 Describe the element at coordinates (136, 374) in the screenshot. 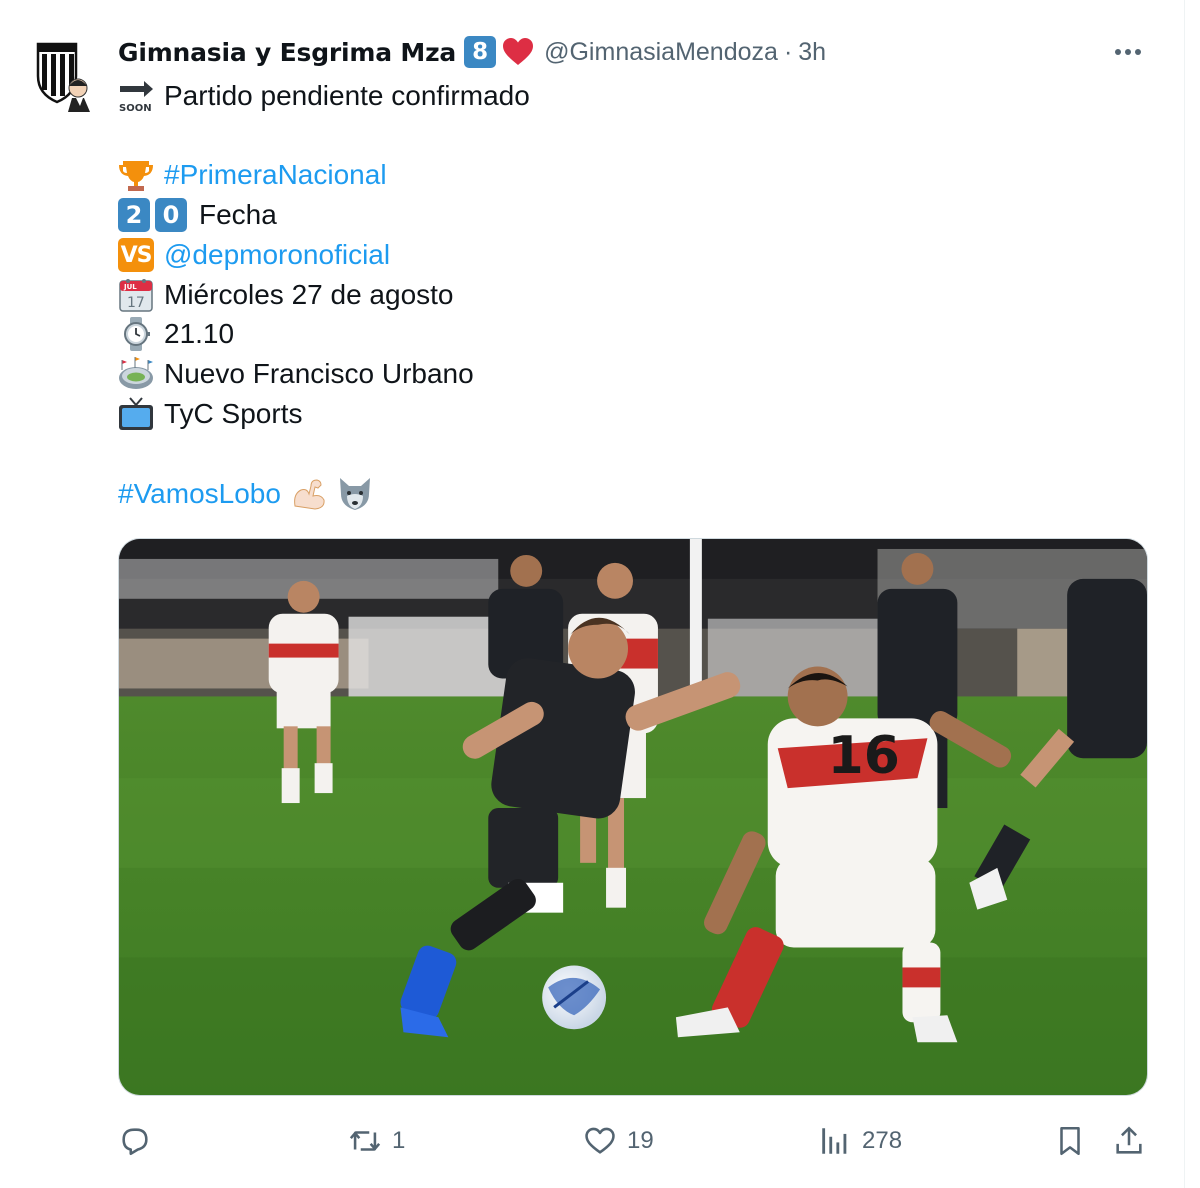

I see `stadium-icon` at that location.